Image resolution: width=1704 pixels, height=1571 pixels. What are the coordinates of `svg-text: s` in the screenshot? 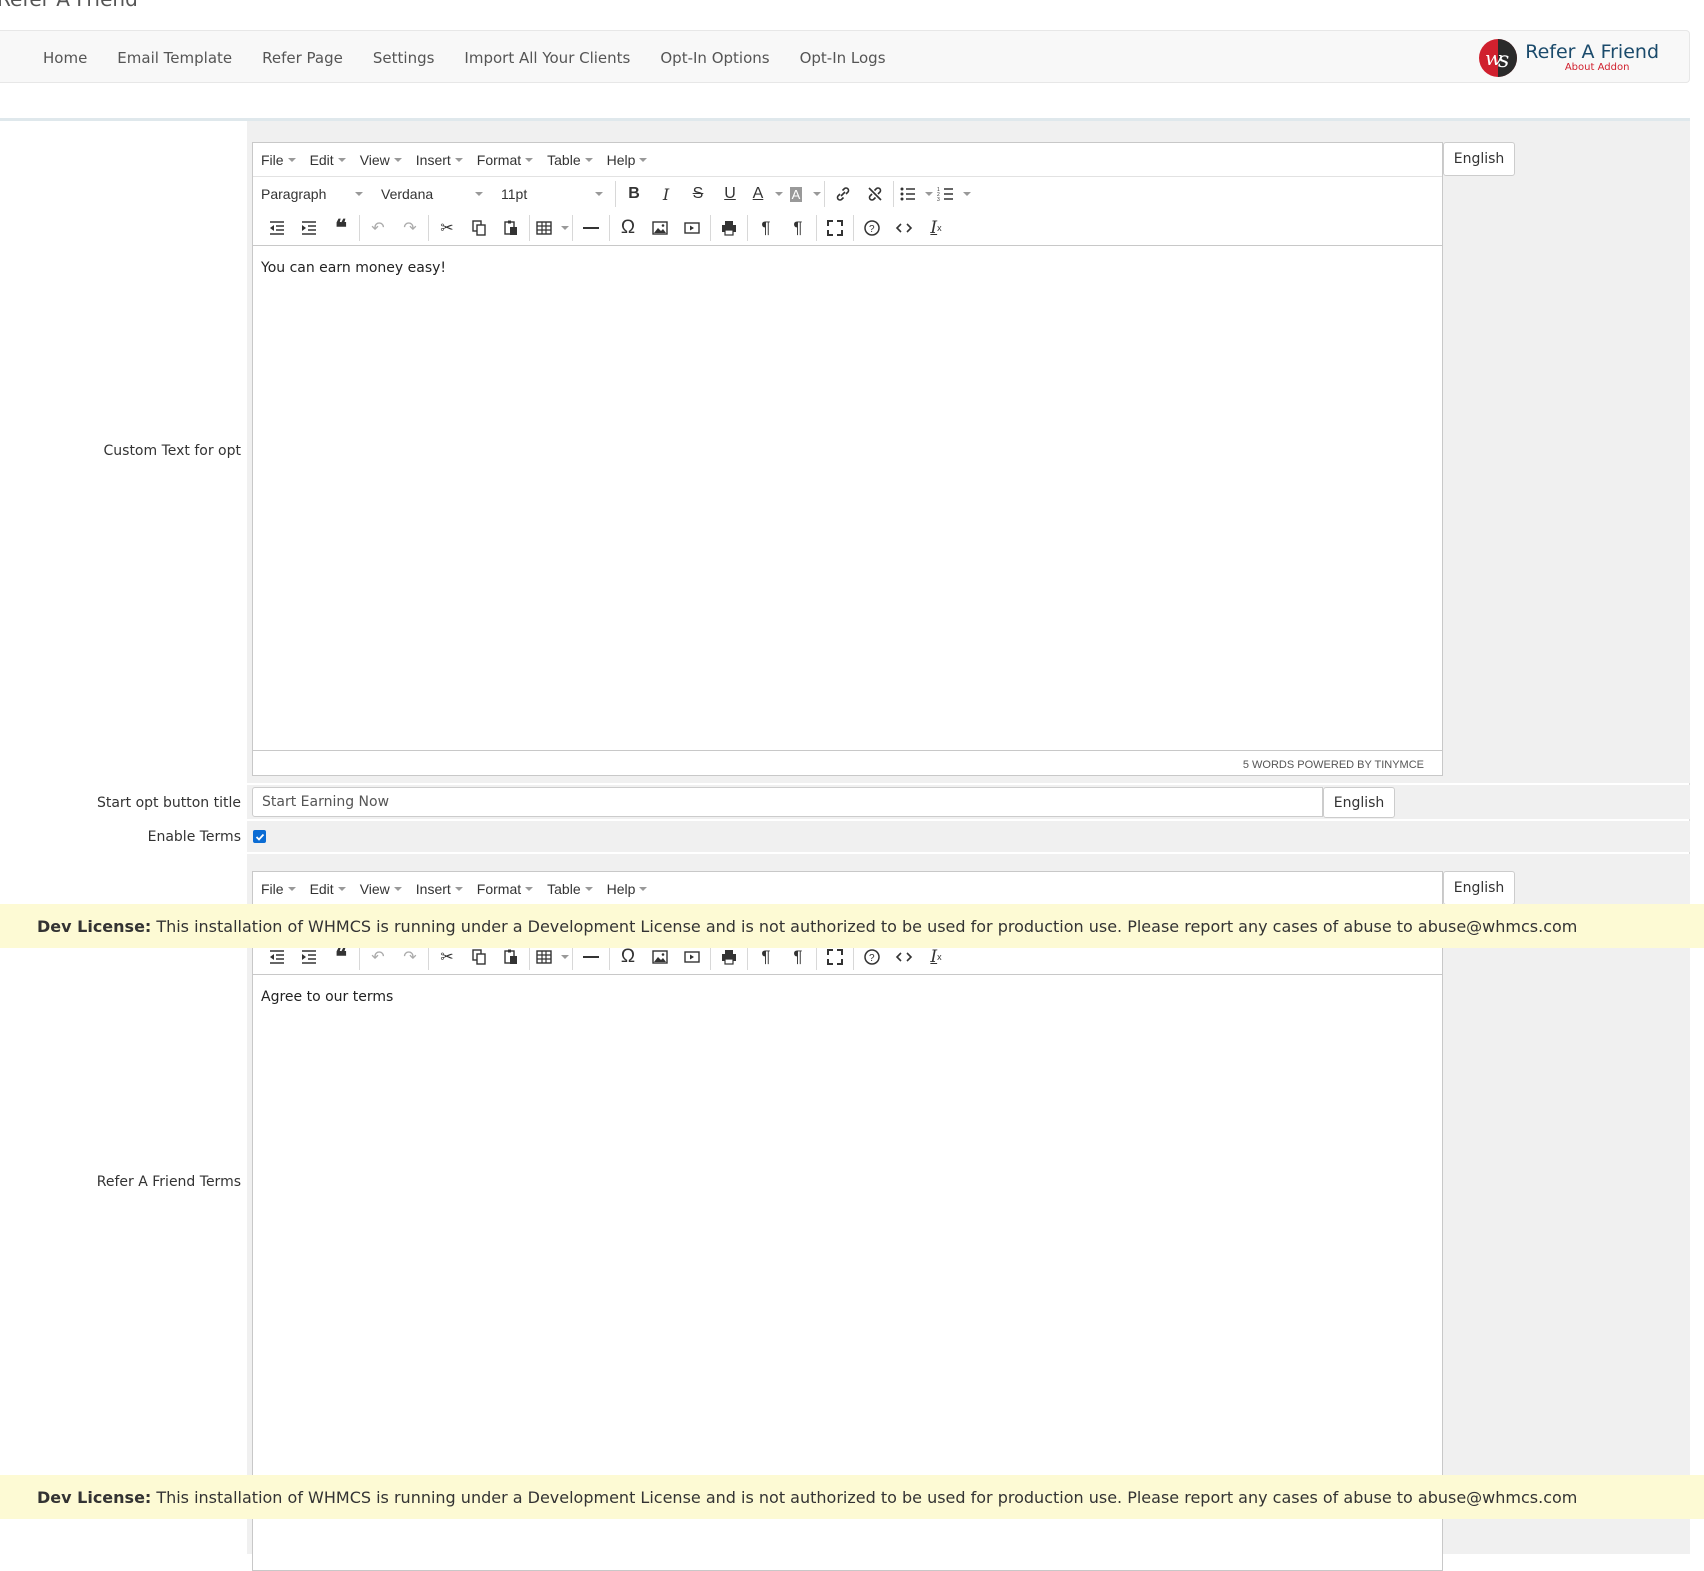 It's located at (1503, 60).